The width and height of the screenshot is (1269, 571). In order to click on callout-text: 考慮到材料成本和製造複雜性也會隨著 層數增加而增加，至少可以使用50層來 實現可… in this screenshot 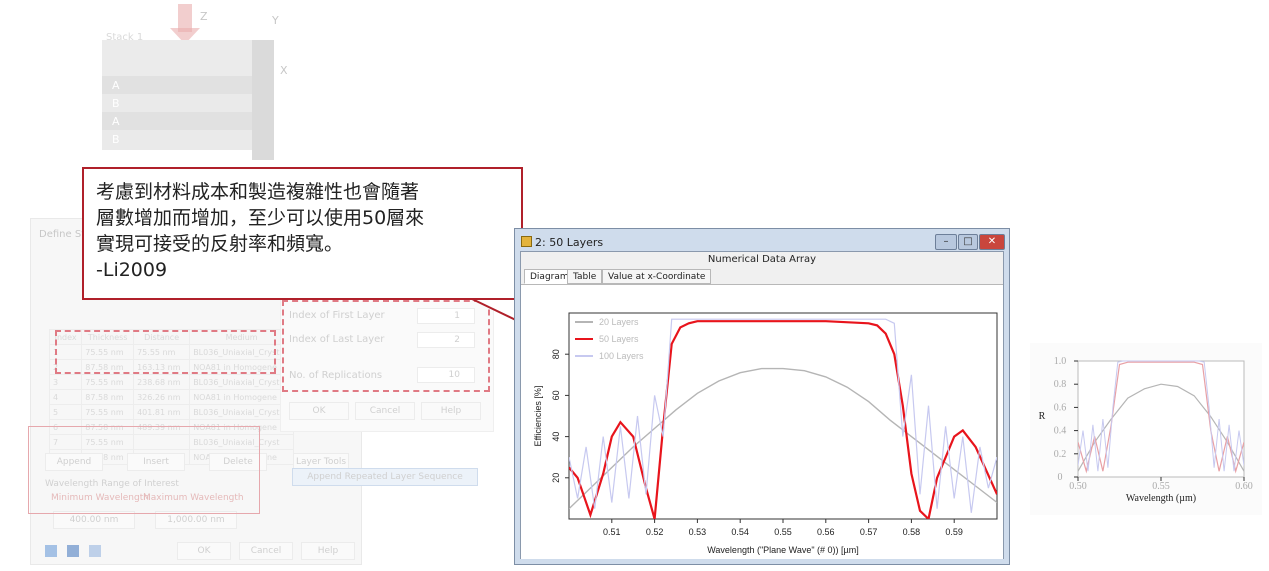, I will do `click(260, 231)`.